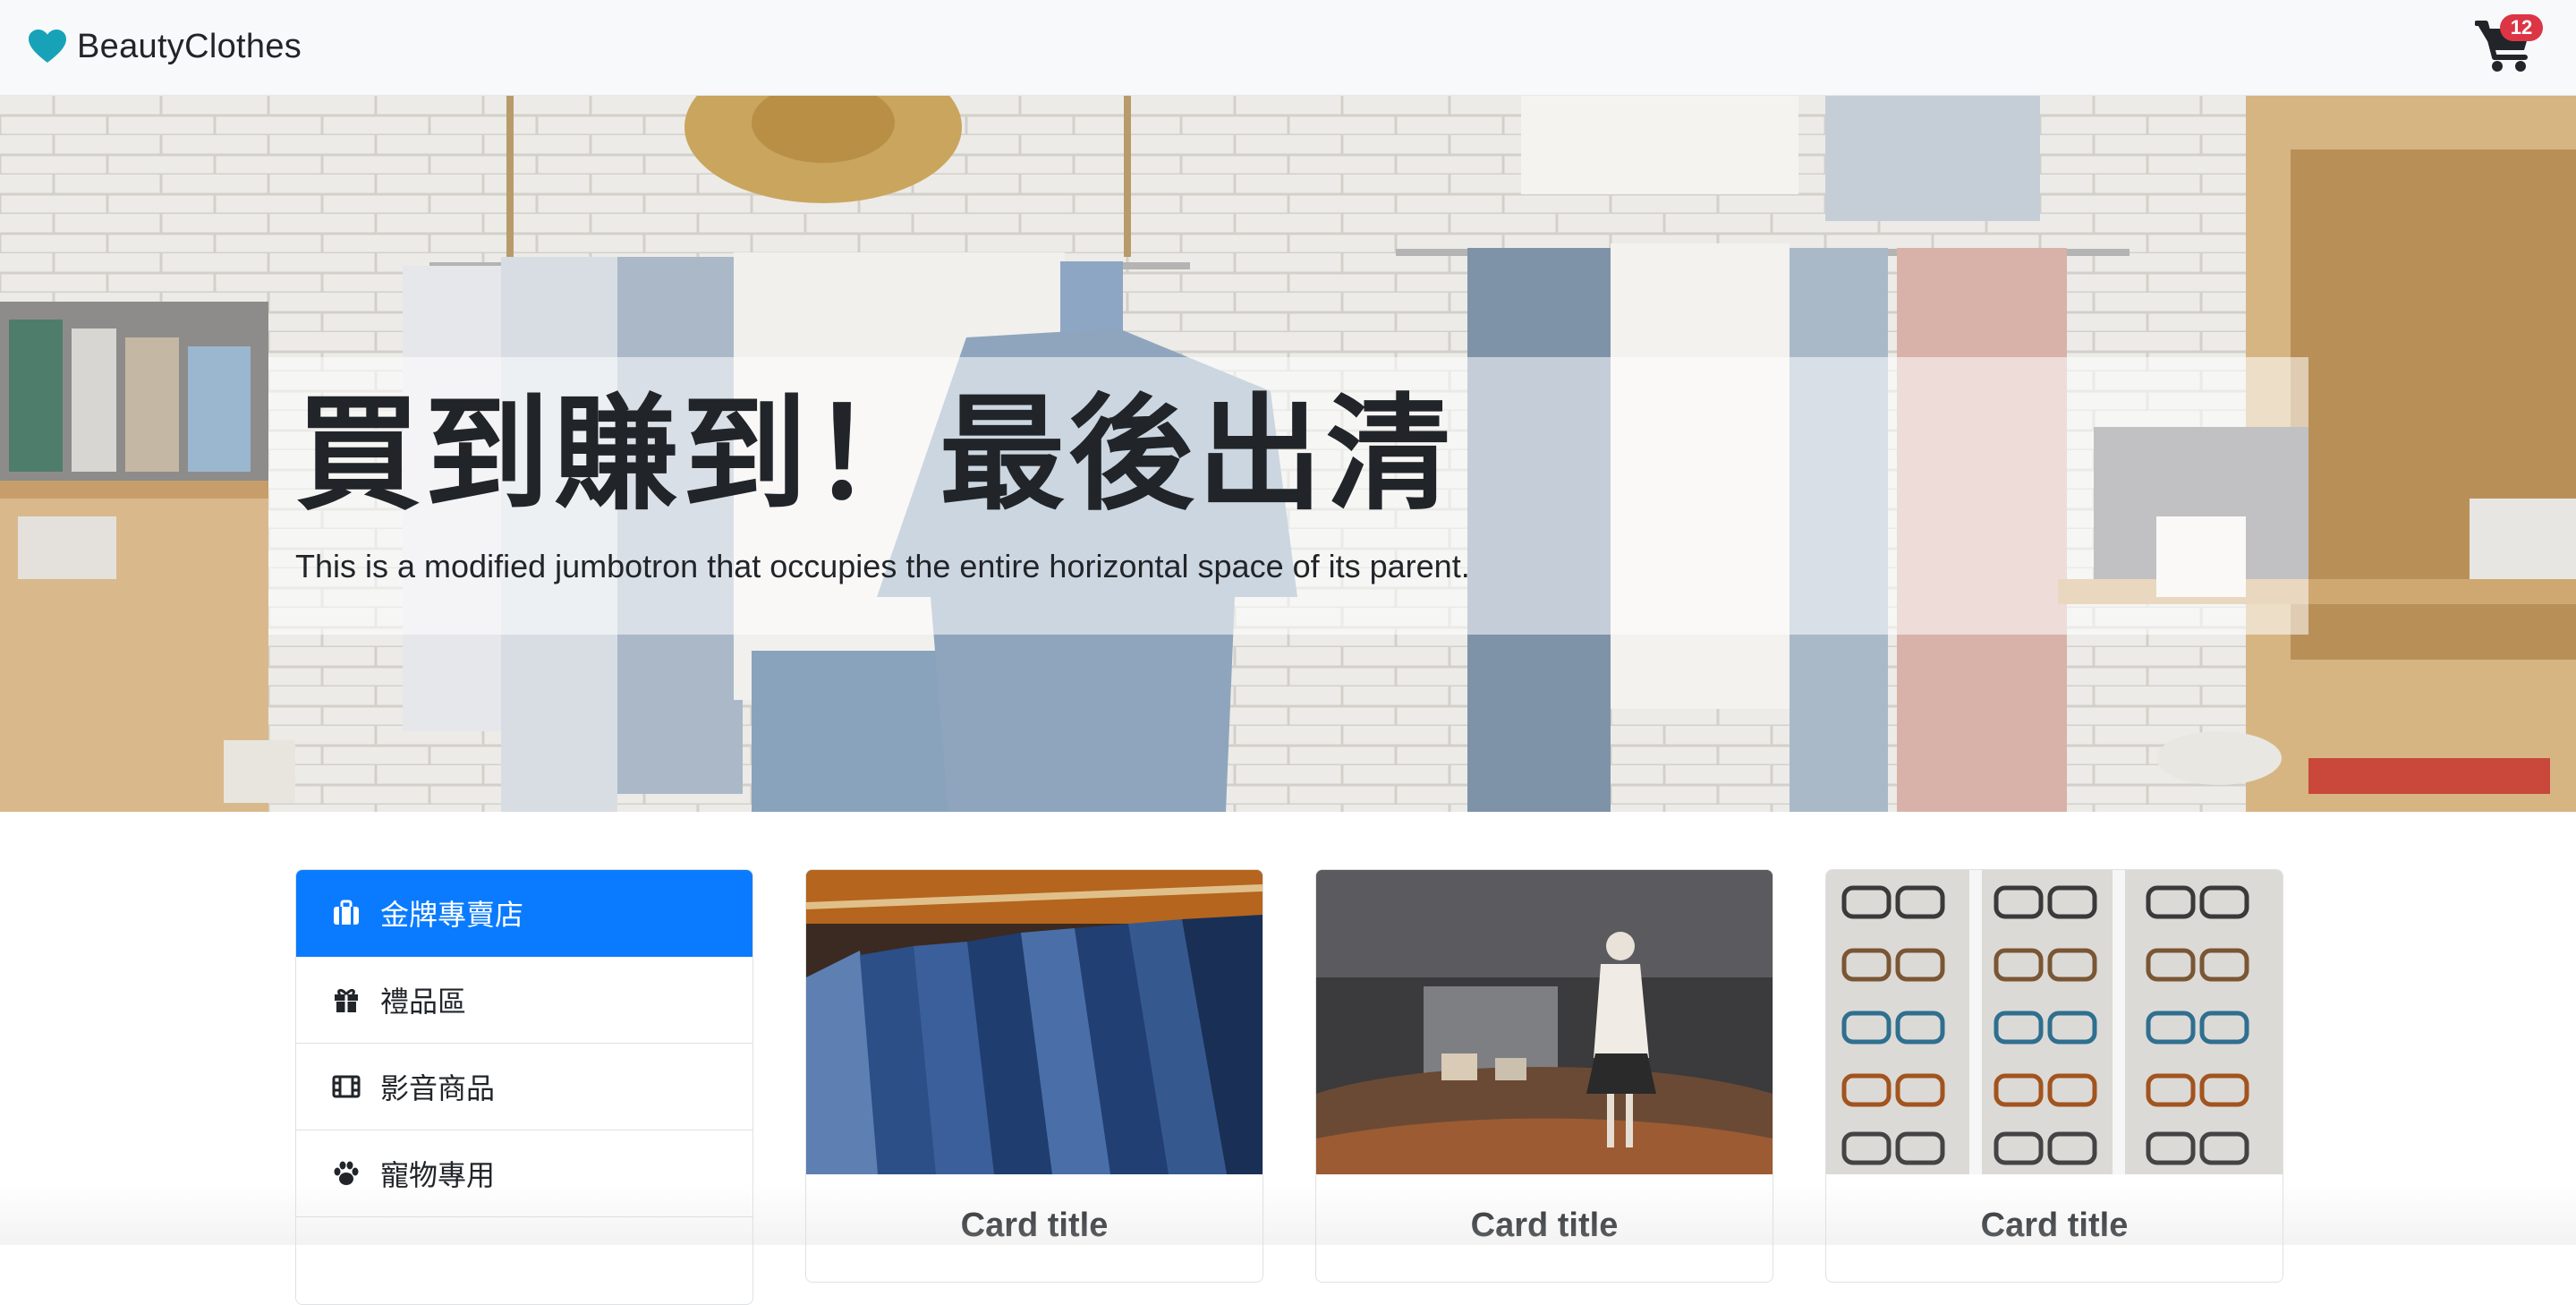  What do you see at coordinates (346, 1000) in the screenshot?
I see `gift-icon` at bounding box center [346, 1000].